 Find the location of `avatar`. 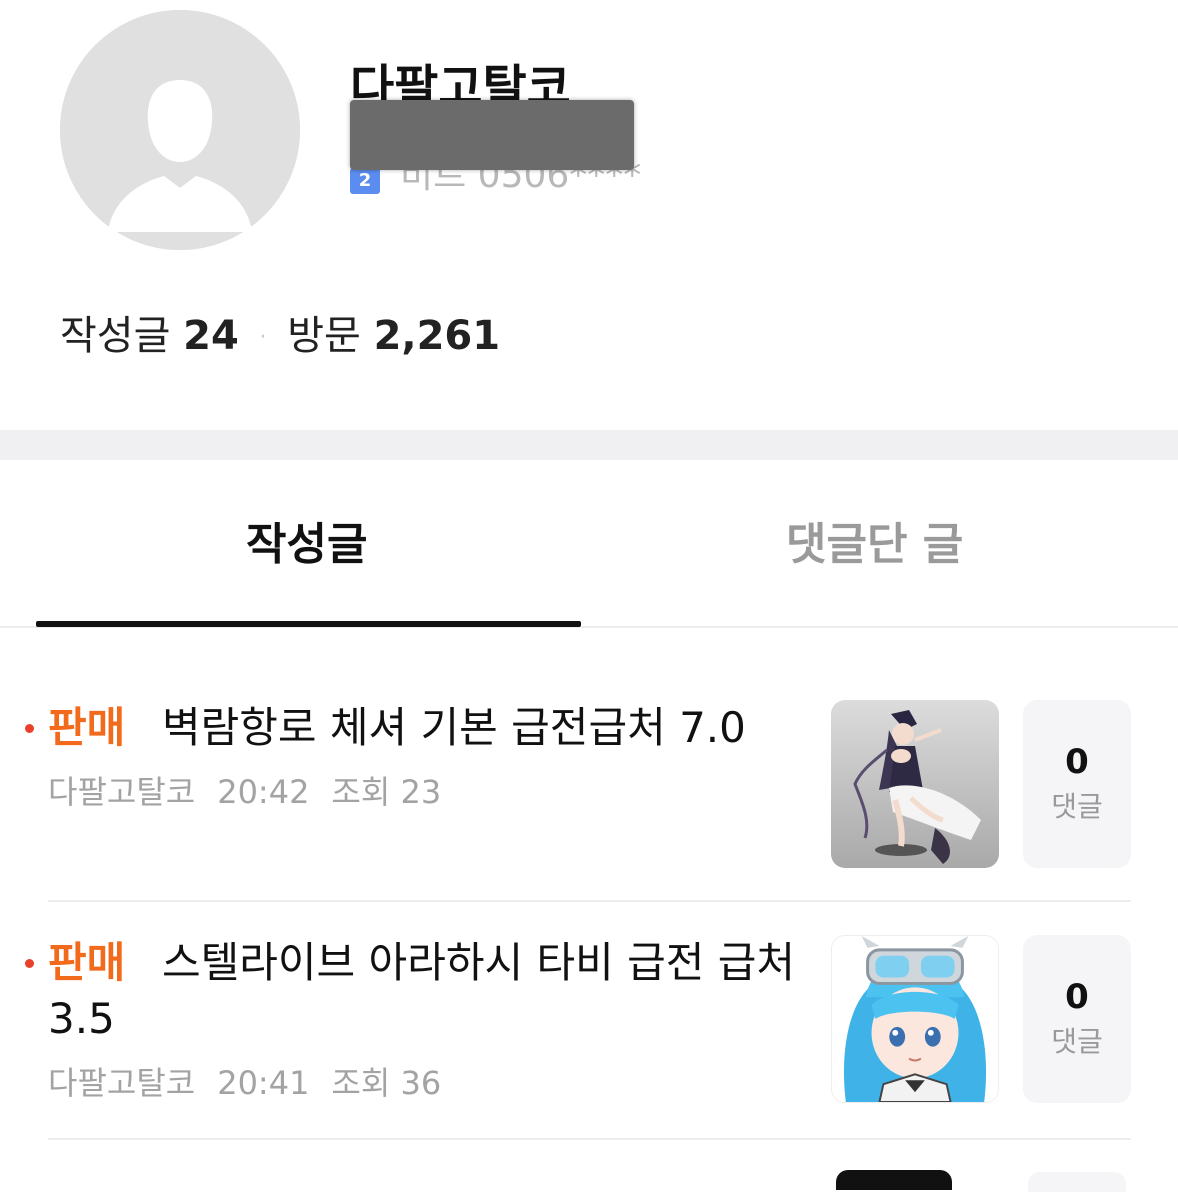

avatar is located at coordinates (180, 130).